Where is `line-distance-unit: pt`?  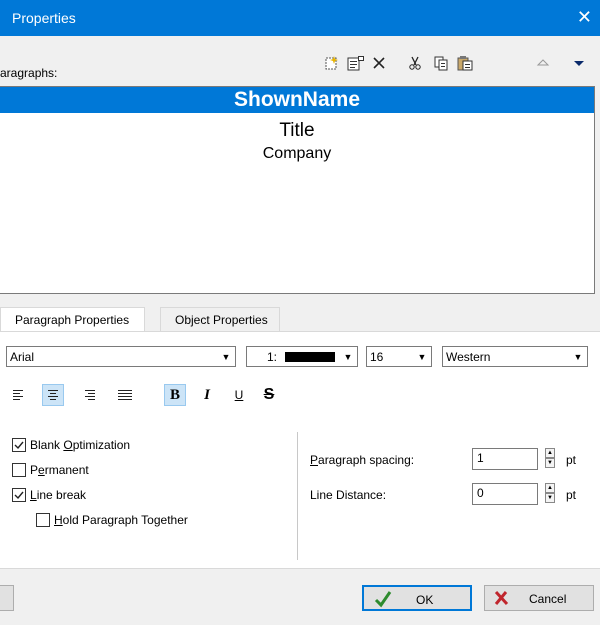
line-distance-unit: pt is located at coordinates (571, 495).